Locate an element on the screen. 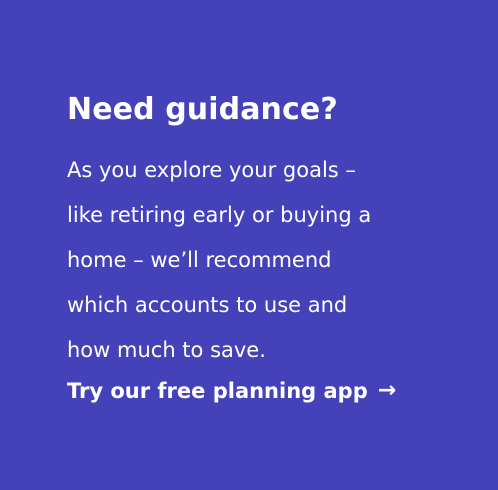 Image resolution: width=498 pixels, height=490 pixels. promo-description-line: home – we’ll recommend is located at coordinates (199, 260).